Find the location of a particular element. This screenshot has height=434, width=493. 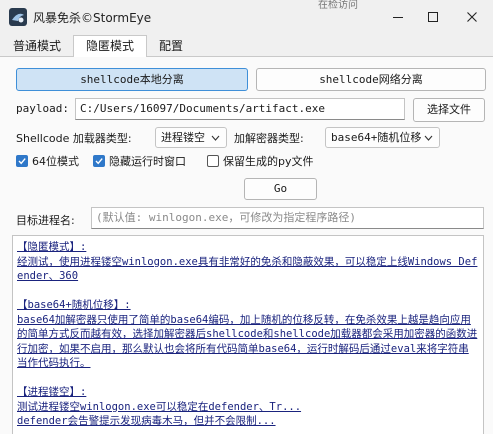

title-bar: 在检访问 风暴免杀©StormEye is located at coordinates (246, 17).